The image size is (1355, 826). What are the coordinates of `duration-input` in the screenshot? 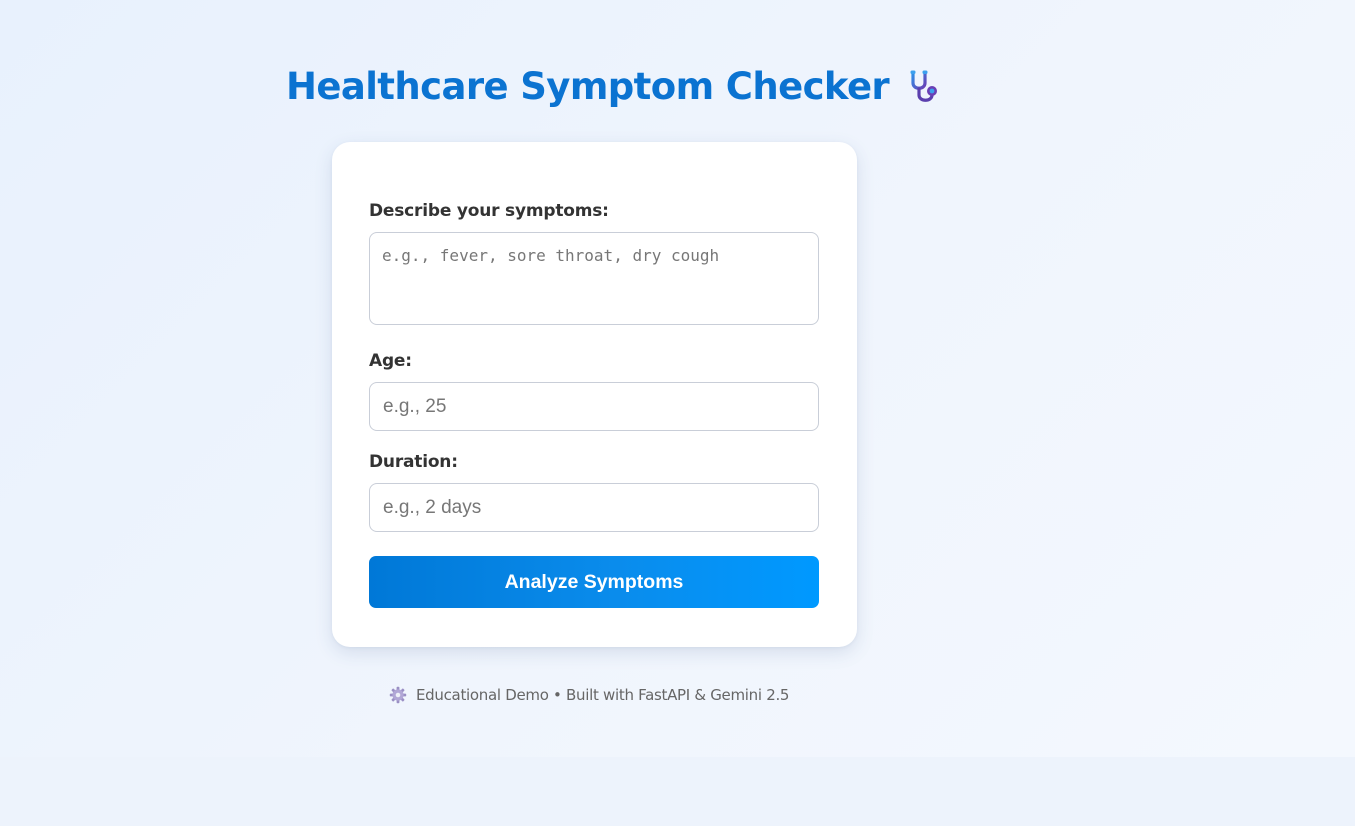 It's located at (594, 507).